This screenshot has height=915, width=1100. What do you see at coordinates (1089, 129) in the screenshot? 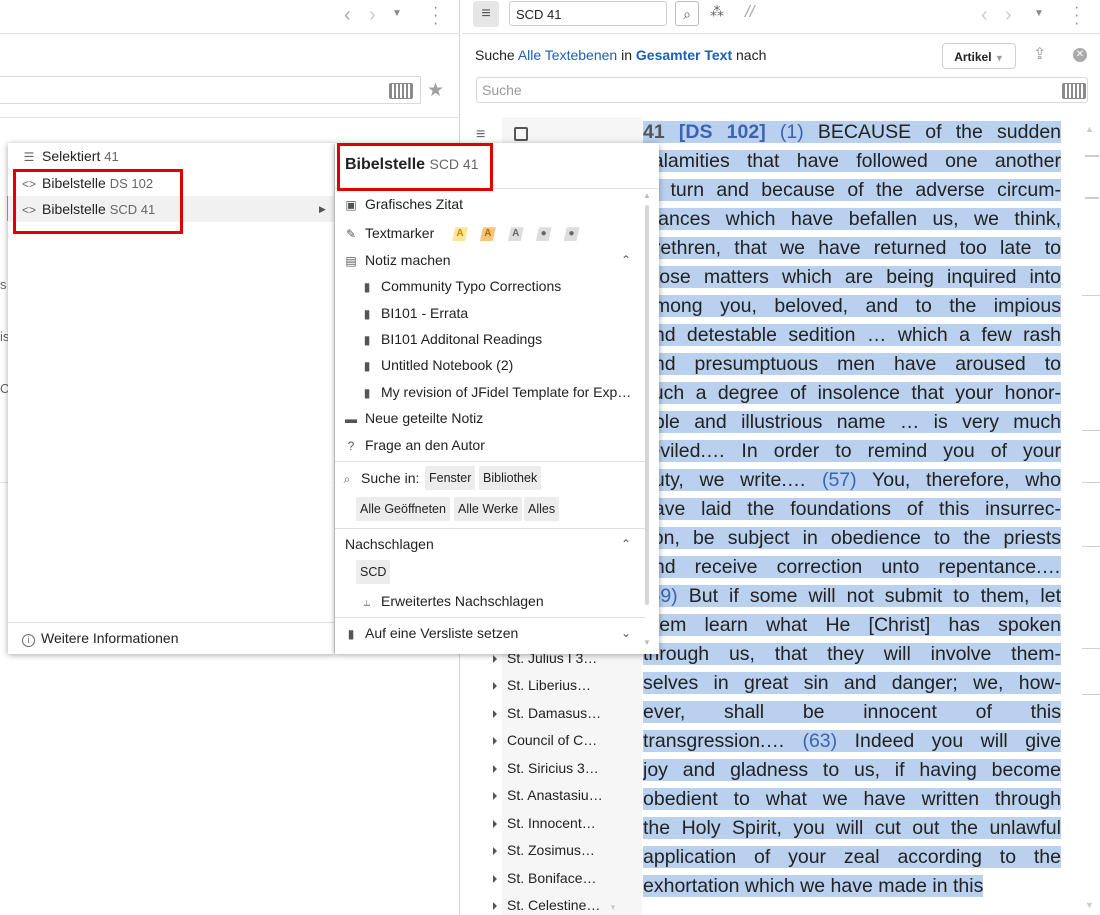
I see `scroll-up-icon: ▲` at bounding box center [1089, 129].